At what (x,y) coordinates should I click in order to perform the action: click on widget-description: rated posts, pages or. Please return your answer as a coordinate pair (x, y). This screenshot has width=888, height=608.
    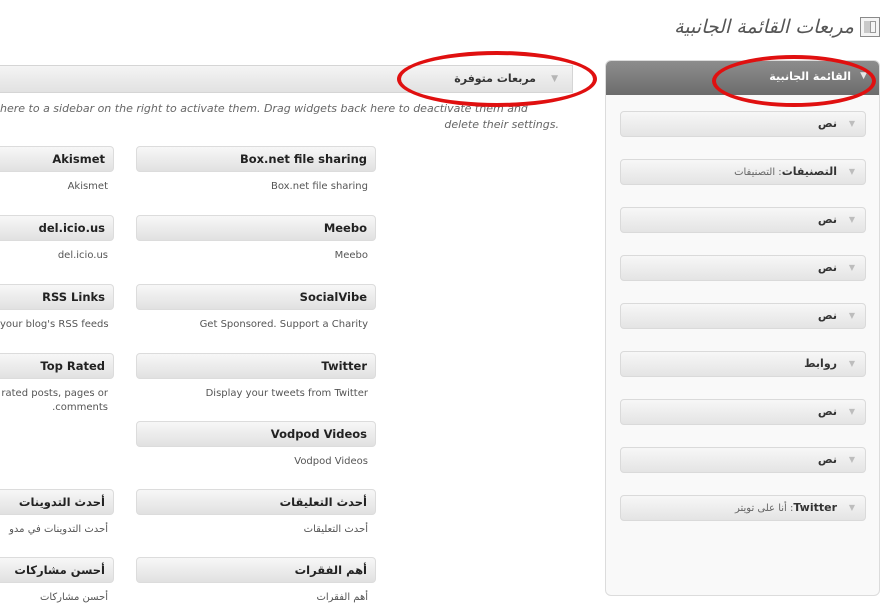
    Looking at the image, I should click on (54, 393).